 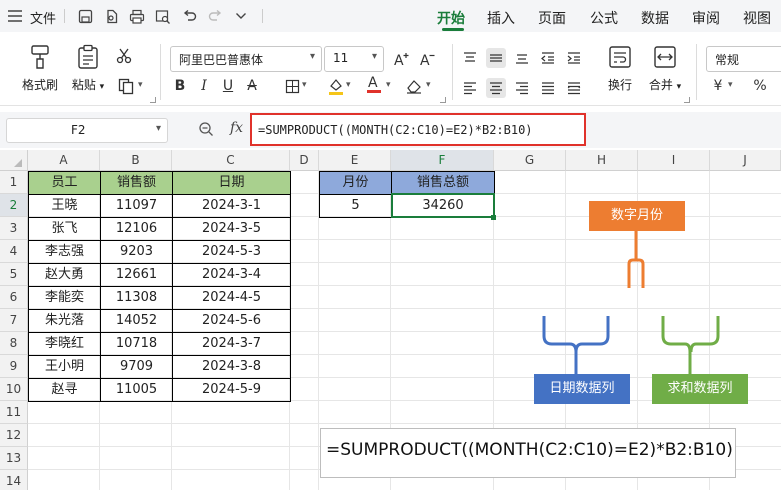 What do you see at coordinates (574, 88) in the screenshot?
I see `distributed-align-icon` at bounding box center [574, 88].